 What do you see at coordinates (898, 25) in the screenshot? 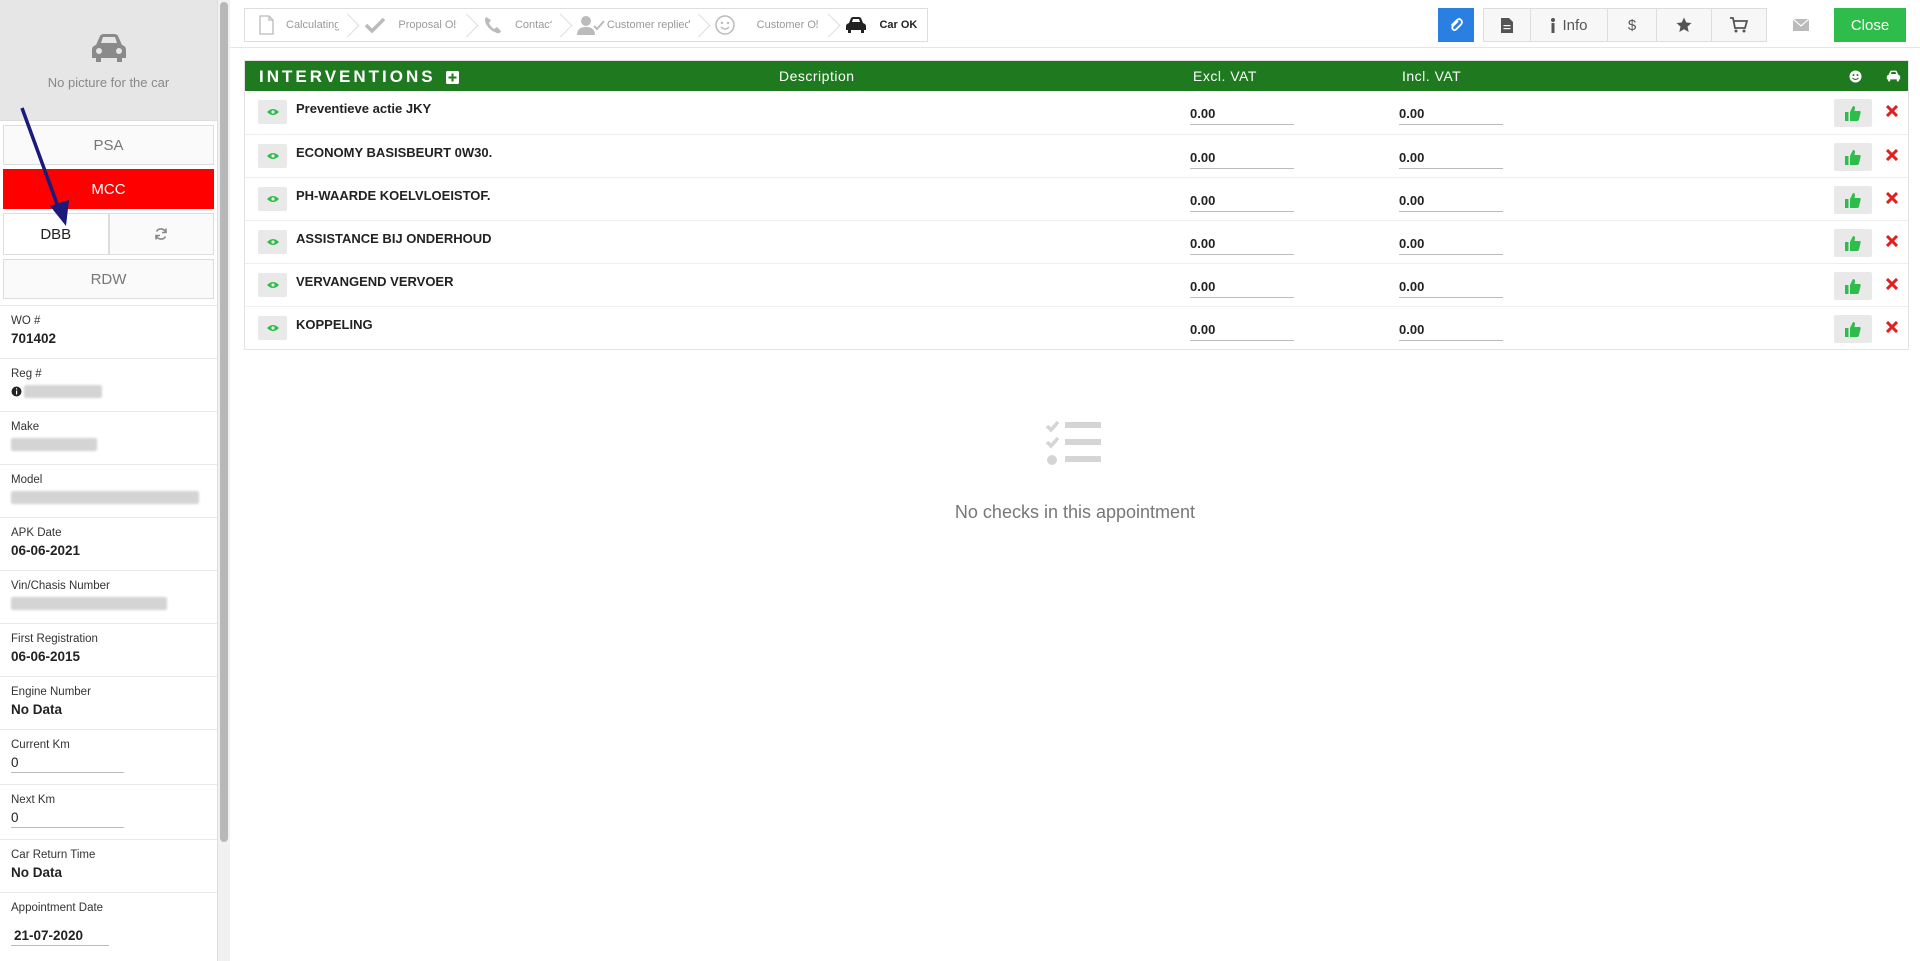
I see `step-car-ok-label: Car OK` at bounding box center [898, 25].